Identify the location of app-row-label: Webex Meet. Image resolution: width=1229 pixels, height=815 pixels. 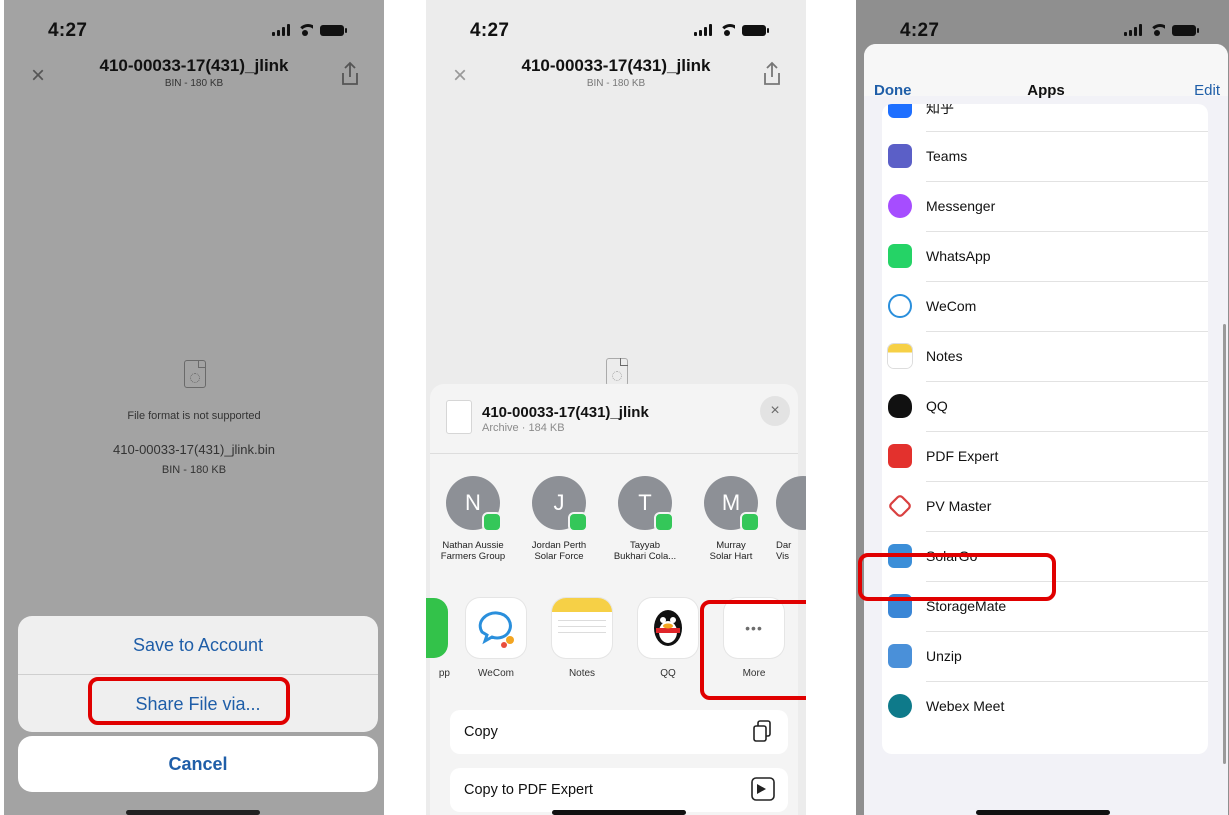
(965, 706).